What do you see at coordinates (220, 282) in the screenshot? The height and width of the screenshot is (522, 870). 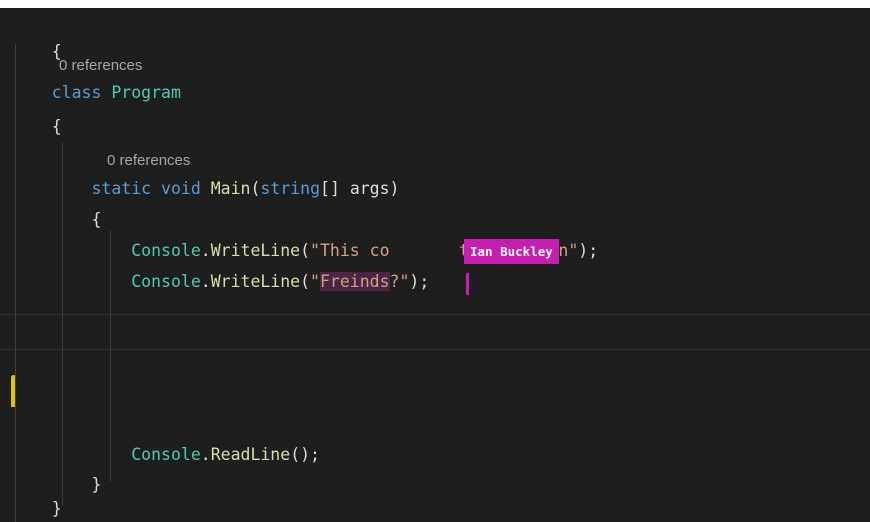 I see `code-line: Console.WriteLine("Freinds?");` at bounding box center [220, 282].